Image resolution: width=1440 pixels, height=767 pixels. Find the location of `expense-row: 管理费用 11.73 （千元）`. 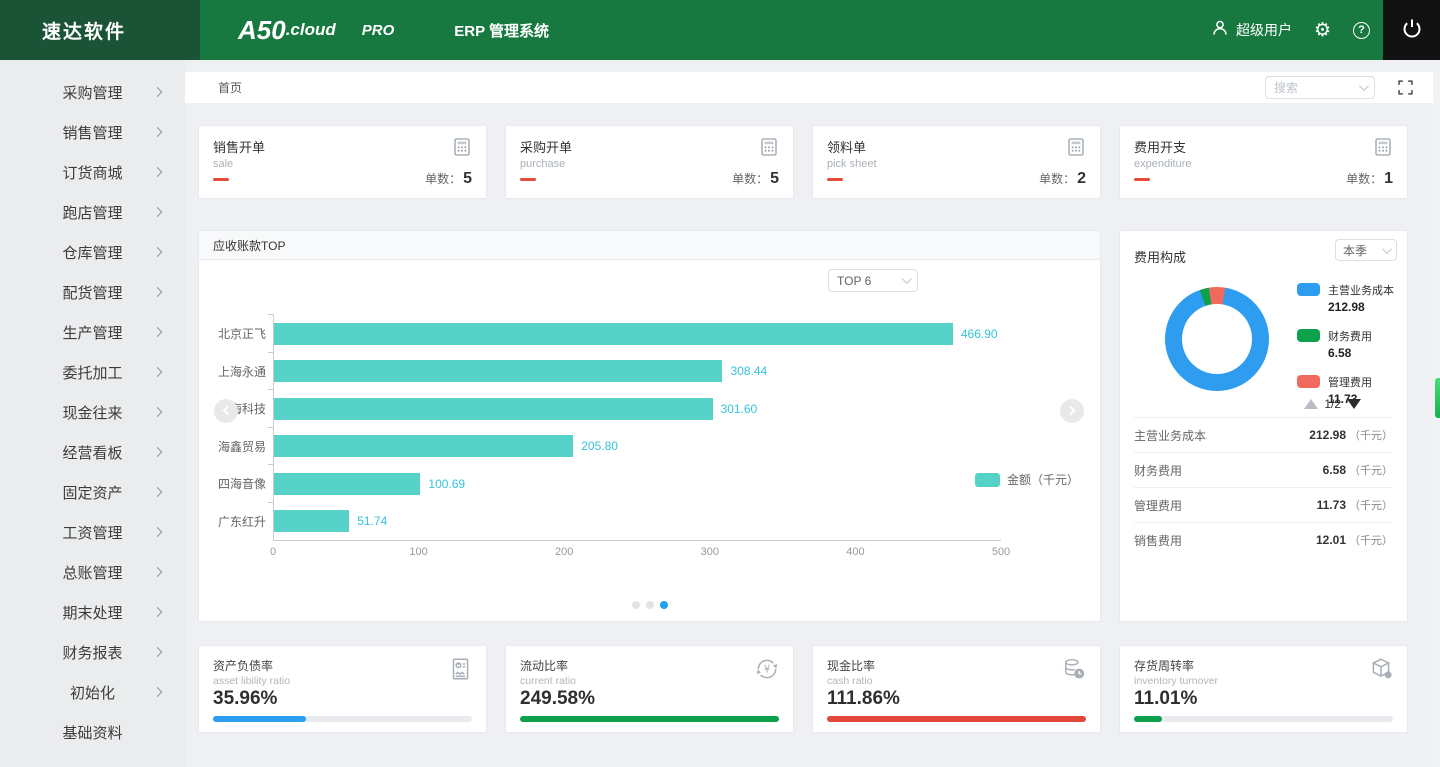

expense-row: 管理费用 11.73 （千元） is located at coordinates (1263, 504).